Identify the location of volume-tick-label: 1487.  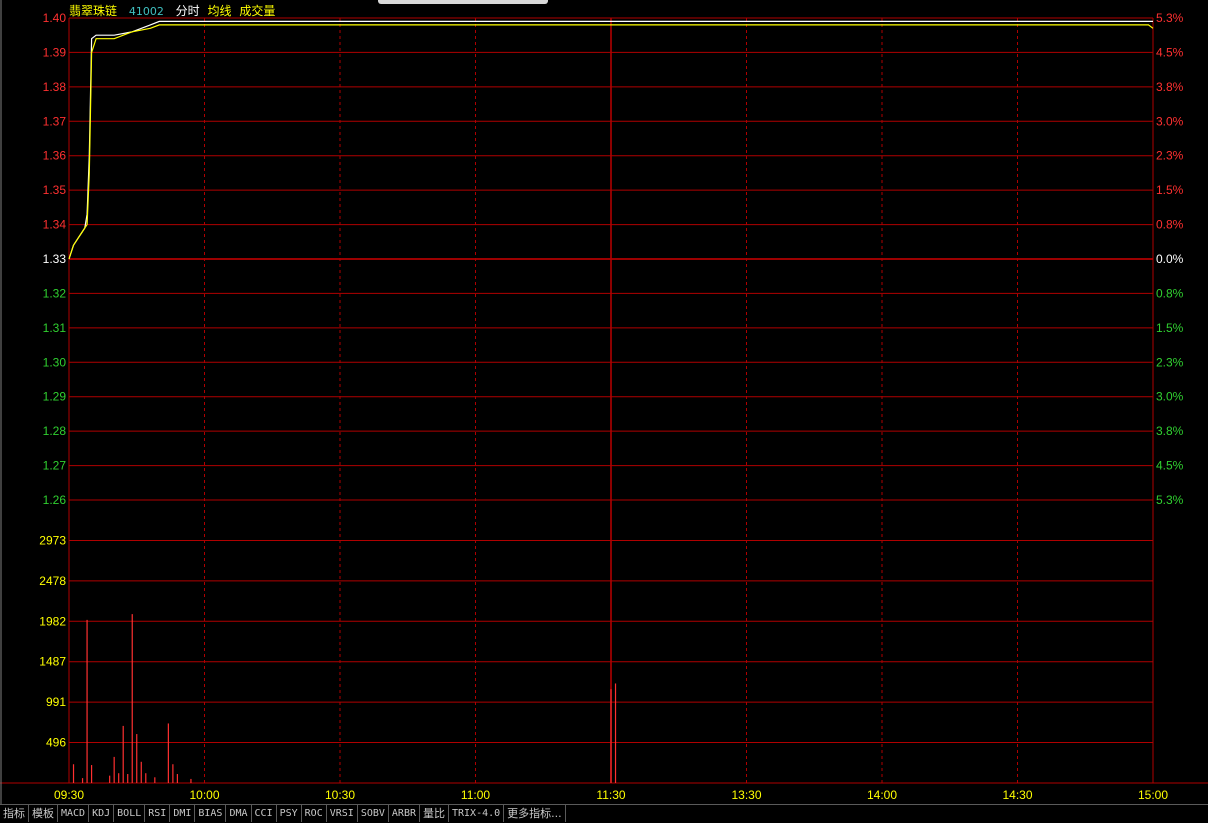
(52, 662).